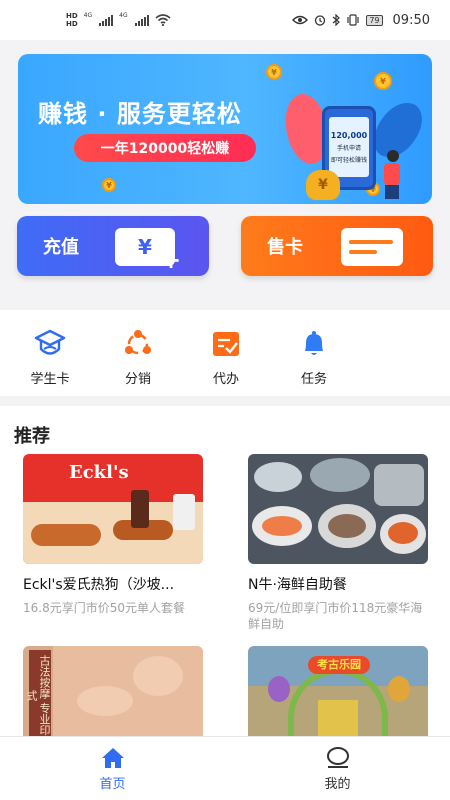 The image size is (450, 800). Describe the element at coordinates (38, 693) in the screenshot. I see `massage-sign: 古法按摩 专业印式` at that location.